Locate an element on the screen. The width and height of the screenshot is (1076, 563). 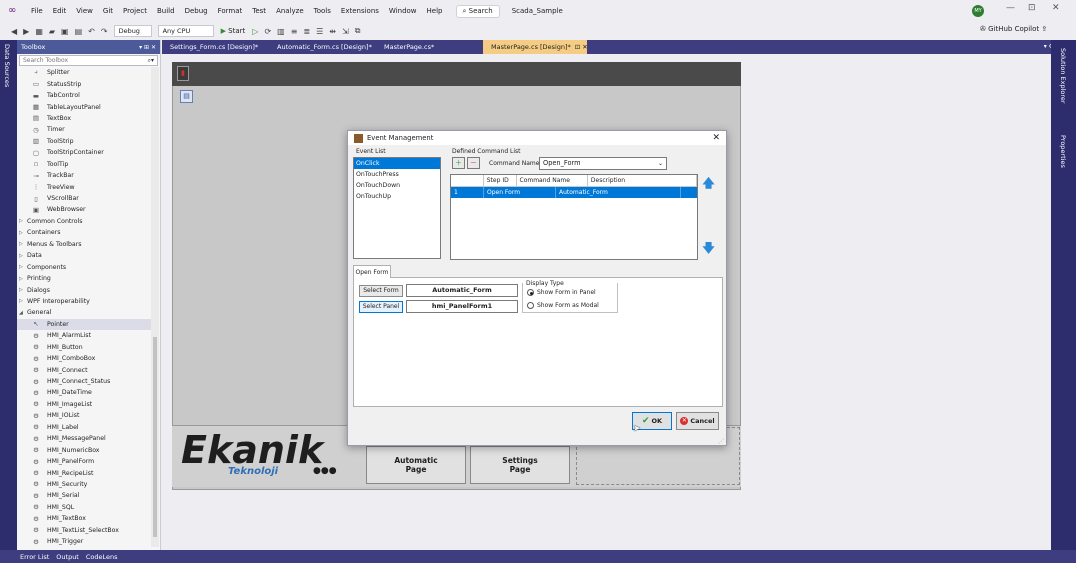
toolbox-item: ⫞ Splitter is located at coordinates (84, 72).